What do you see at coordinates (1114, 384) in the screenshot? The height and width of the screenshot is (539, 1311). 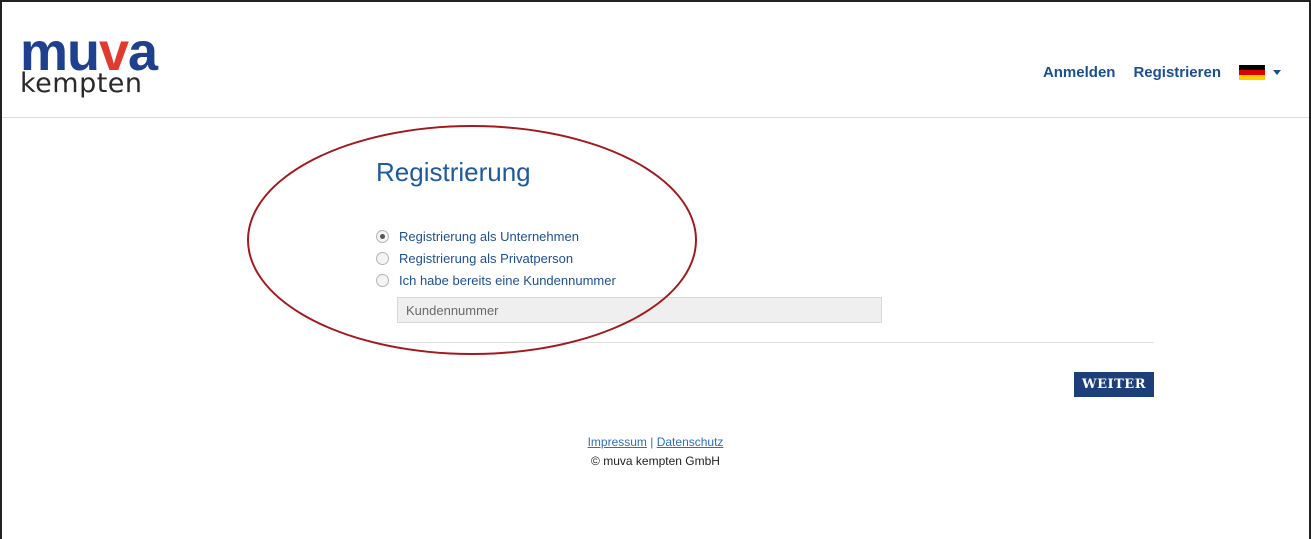 I see `continue-button: WEITER` at bounding box center [1114, 384].